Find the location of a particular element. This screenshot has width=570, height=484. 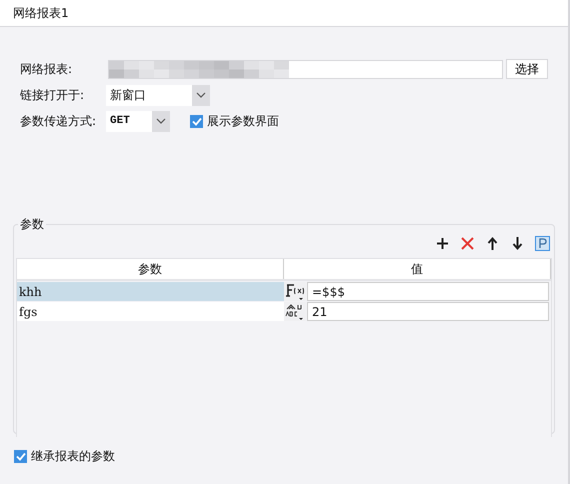

delete-icon is located at coordinates (467, 243).